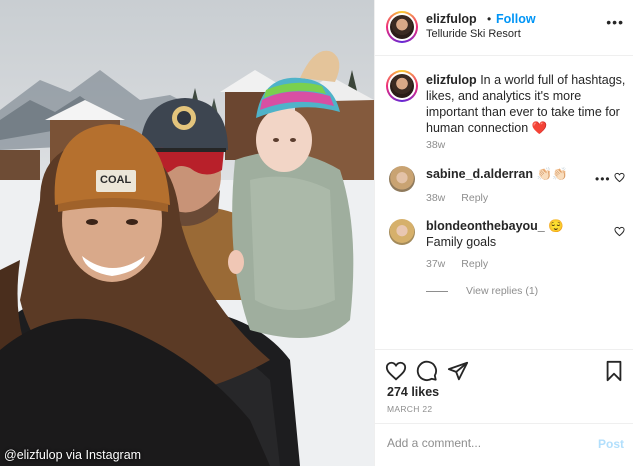 This screenshot has height=466, width=633. I want to click on heart-icon, so click(396, 371).